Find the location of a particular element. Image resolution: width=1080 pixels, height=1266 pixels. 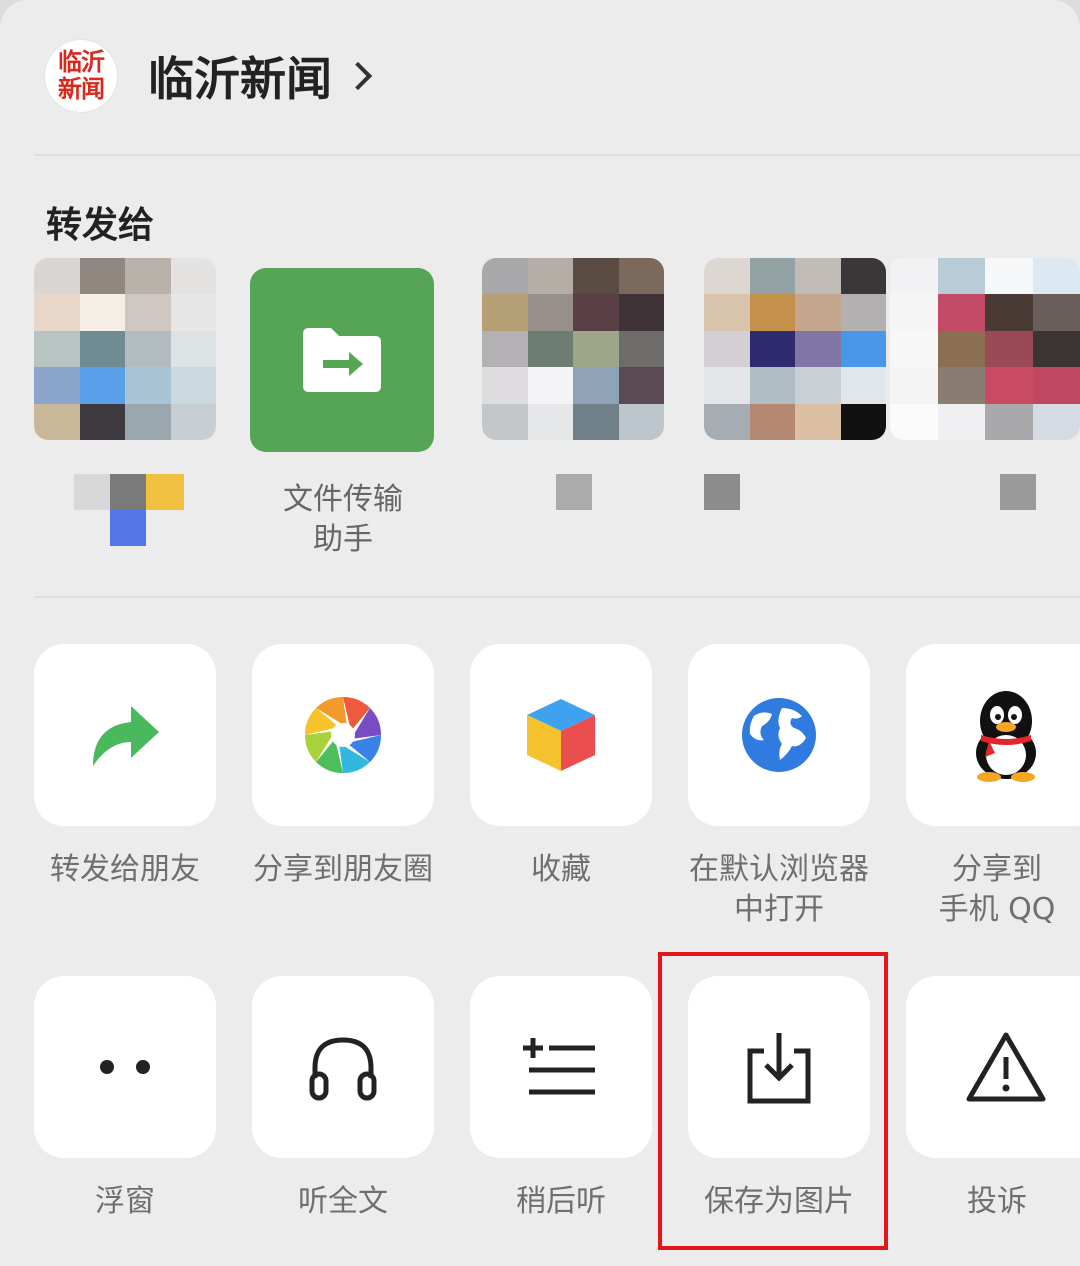

floating-window-icon is located at coordinates (125, 1067).